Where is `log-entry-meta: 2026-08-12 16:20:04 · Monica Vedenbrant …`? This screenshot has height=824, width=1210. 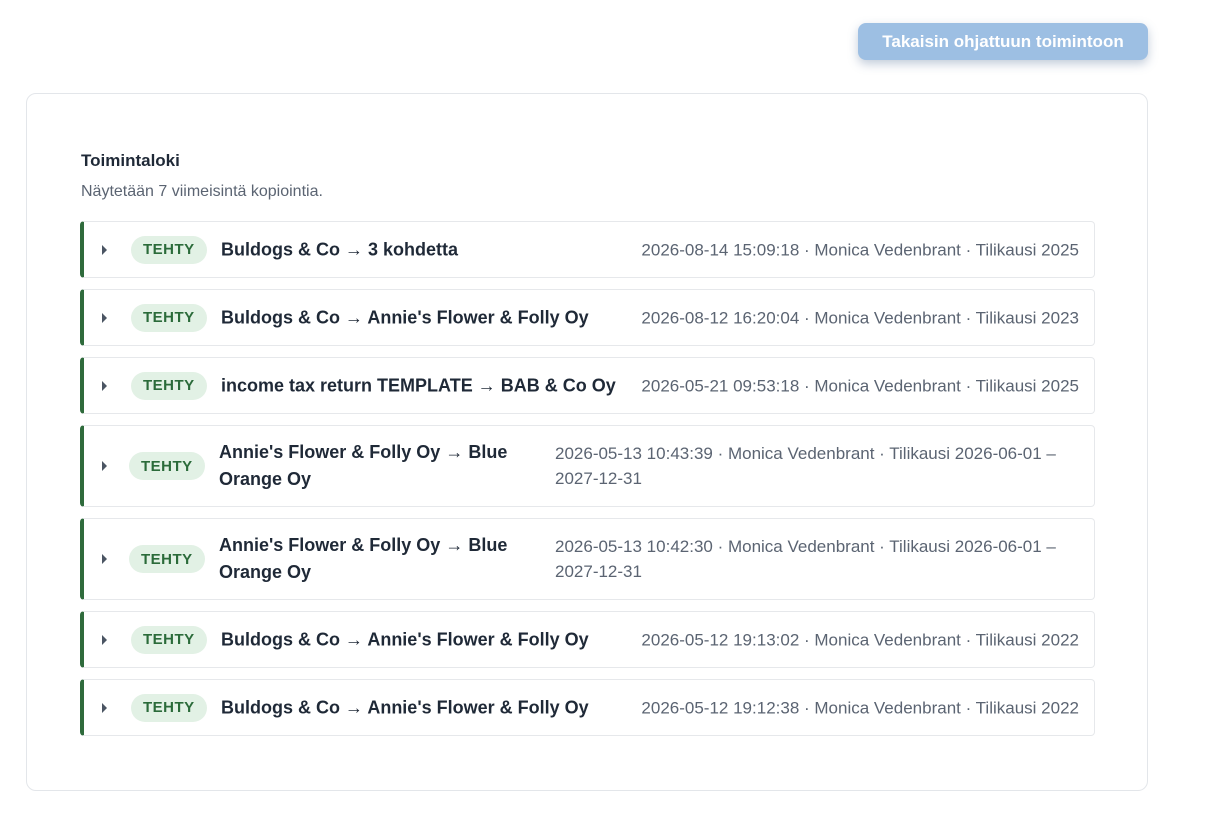
log-entry-meta: 2026-08-12 16:20:04 · Monica Vedenbrant … is located at coordinates (860, 317).